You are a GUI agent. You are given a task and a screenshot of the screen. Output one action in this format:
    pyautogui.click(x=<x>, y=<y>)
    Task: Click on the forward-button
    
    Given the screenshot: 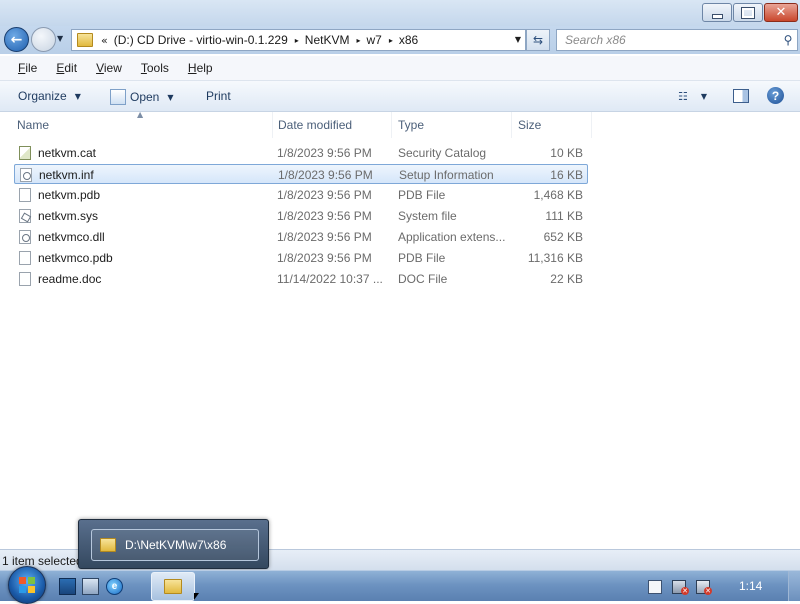 What is the action you would take?
    pyautogui.click(x=43, y=39)
    